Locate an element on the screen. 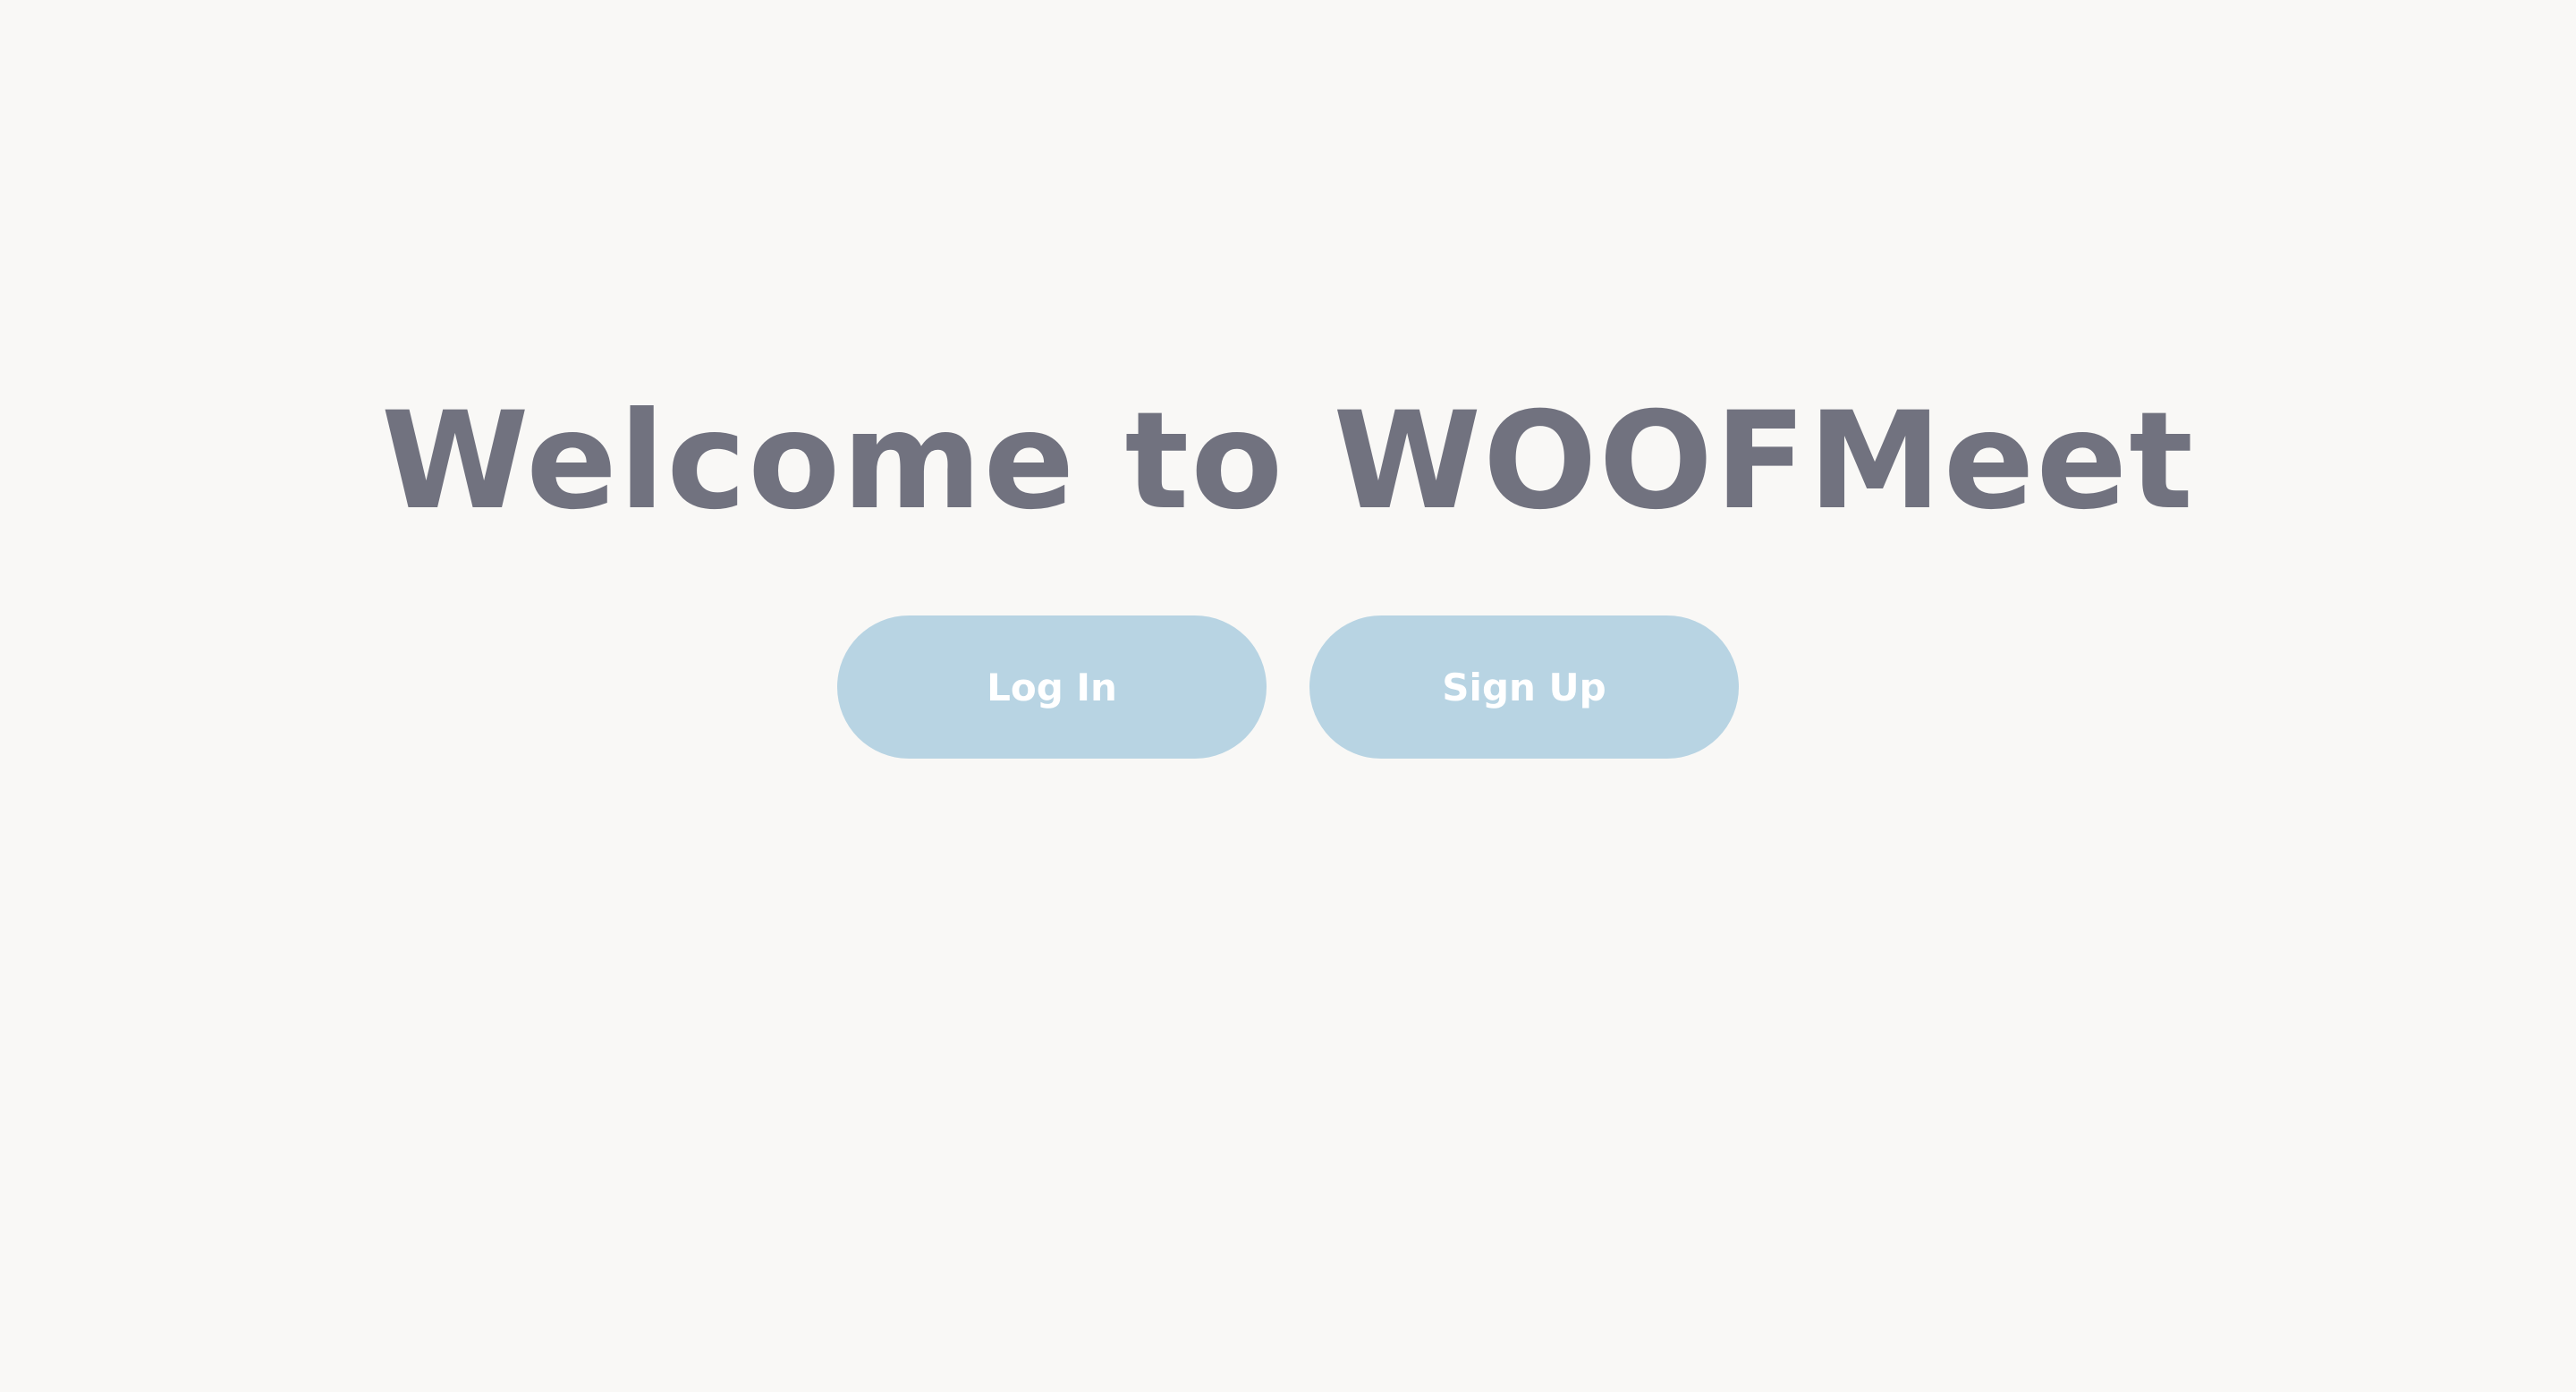 Image resolution: width=2576 pixels, height=1392 pixels. brand-name: WOOFMeet is located at coordinates (1764, 462).